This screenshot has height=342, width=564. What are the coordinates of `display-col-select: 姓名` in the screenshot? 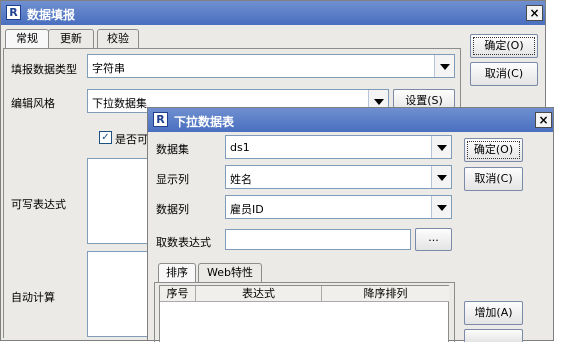 It's located at (338, 177).